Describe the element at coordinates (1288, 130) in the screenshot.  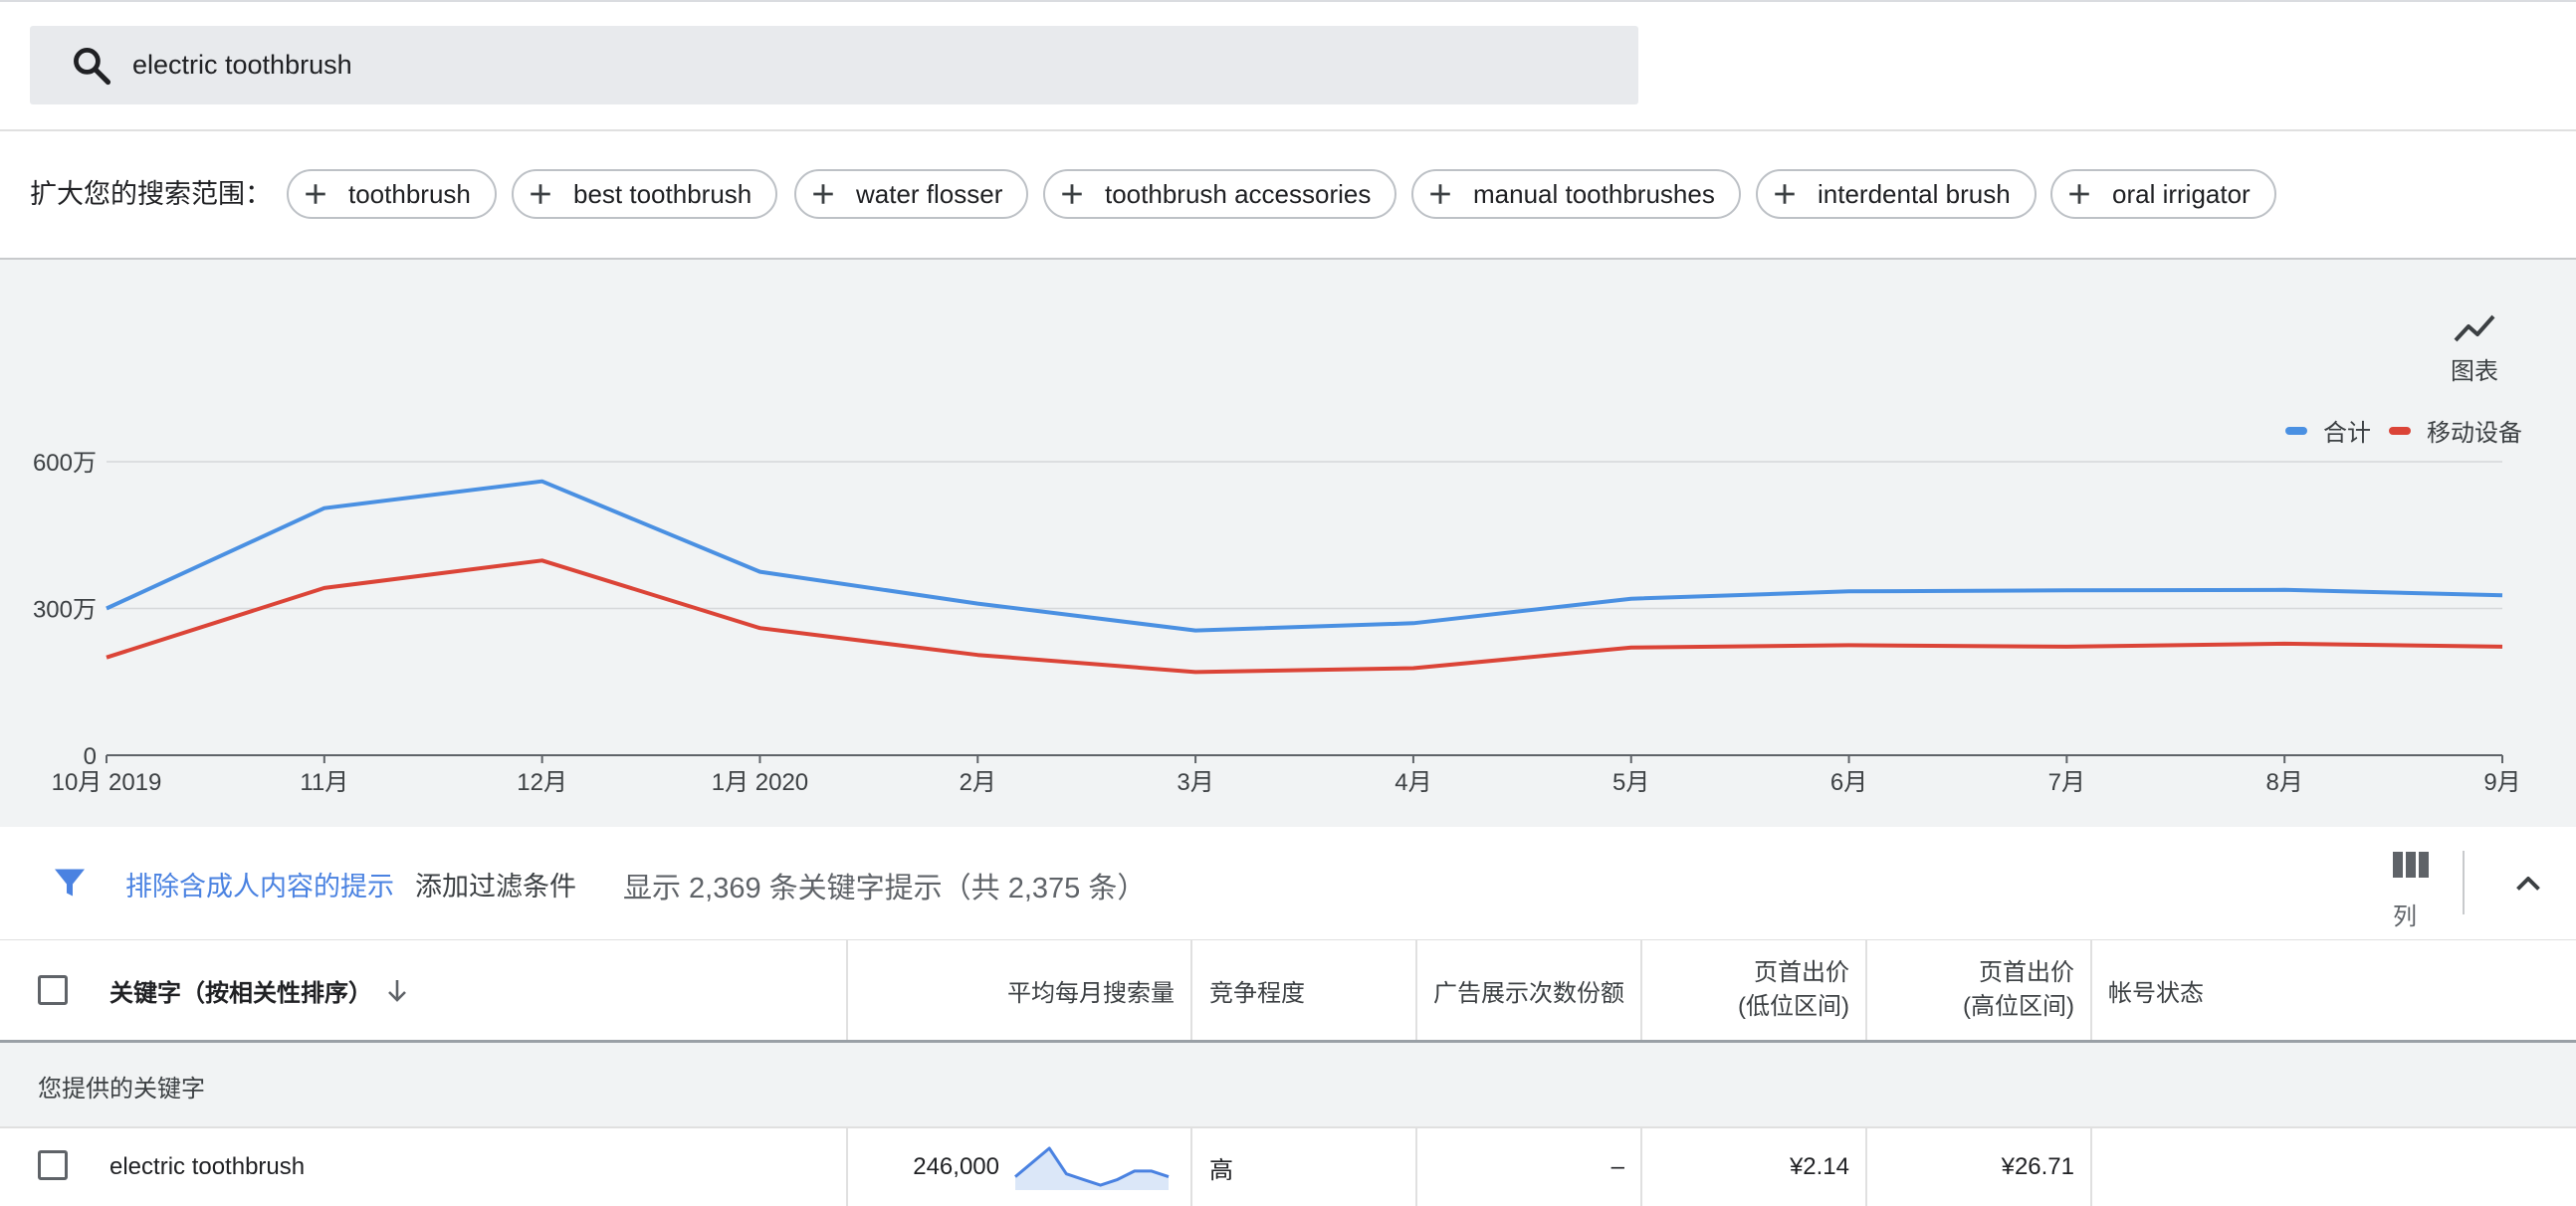
I see `divider` at that location.